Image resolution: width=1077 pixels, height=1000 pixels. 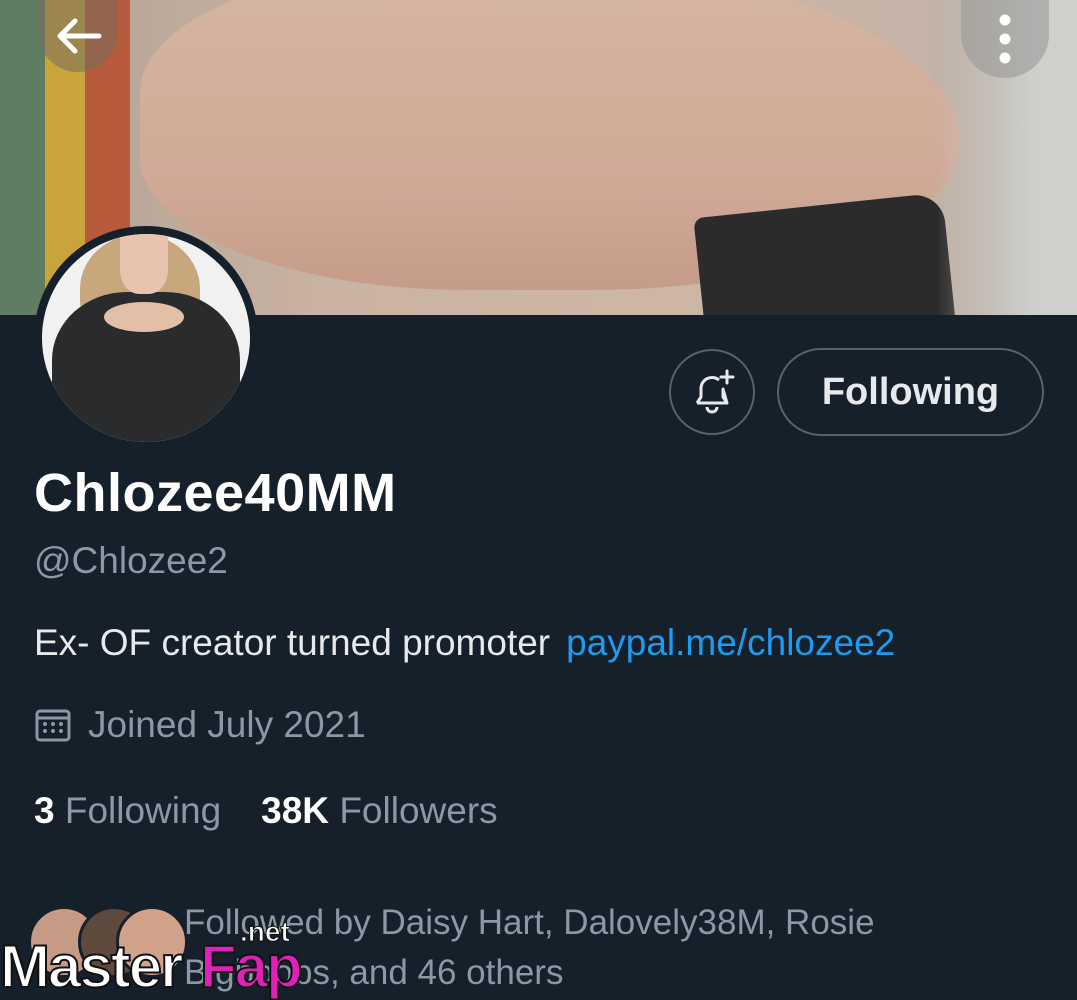 I want to click on followers-count: 38K, so click(x=295, y=810).